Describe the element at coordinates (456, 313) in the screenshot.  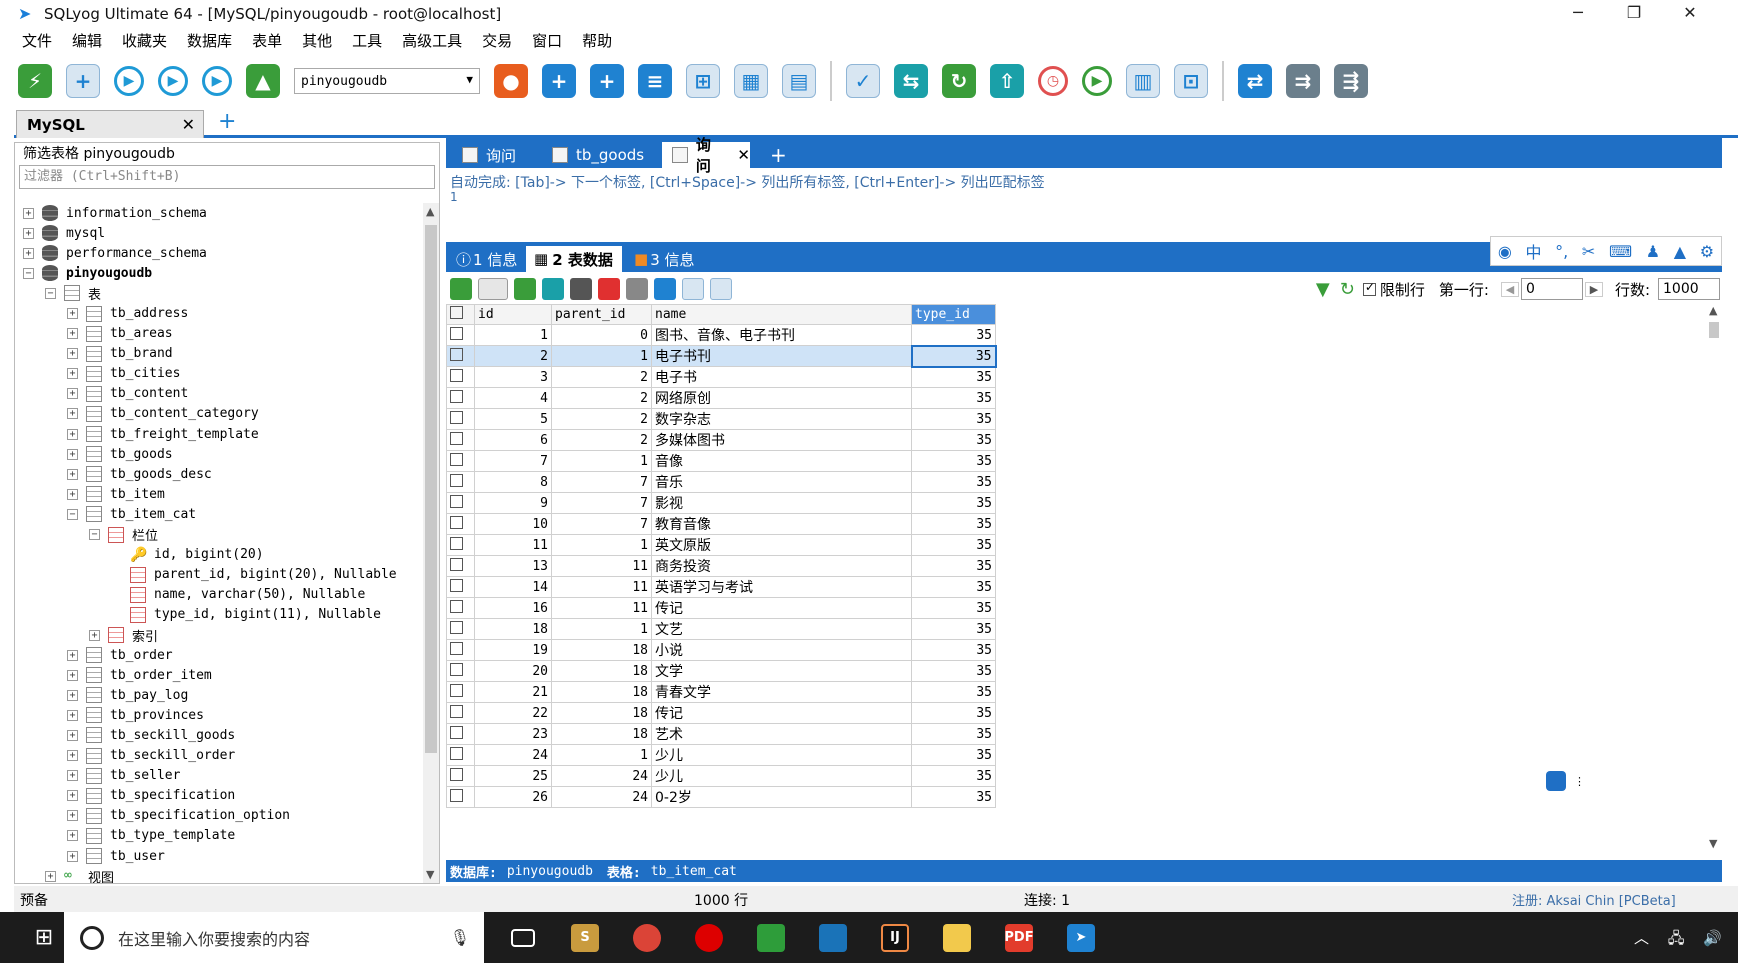
I see `select-all-checkbox` at that location.